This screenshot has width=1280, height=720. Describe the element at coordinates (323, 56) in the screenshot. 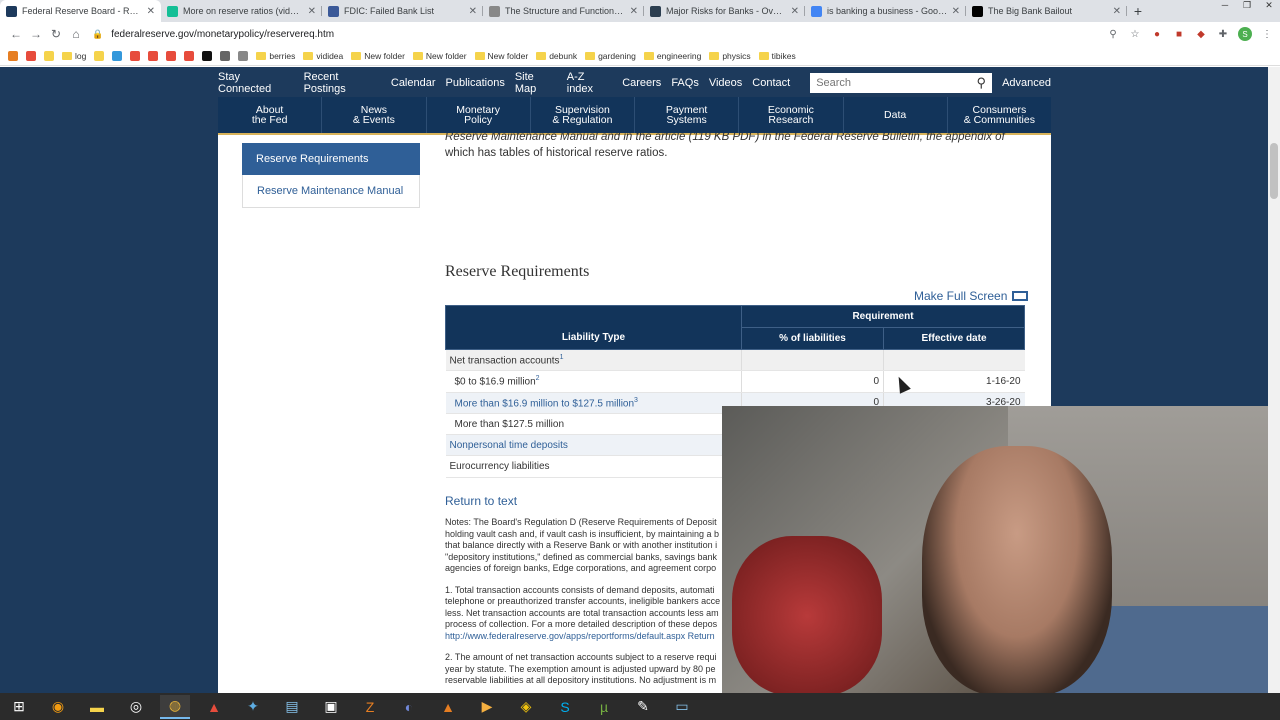

I see `bookmark-item: vididea` at that location.